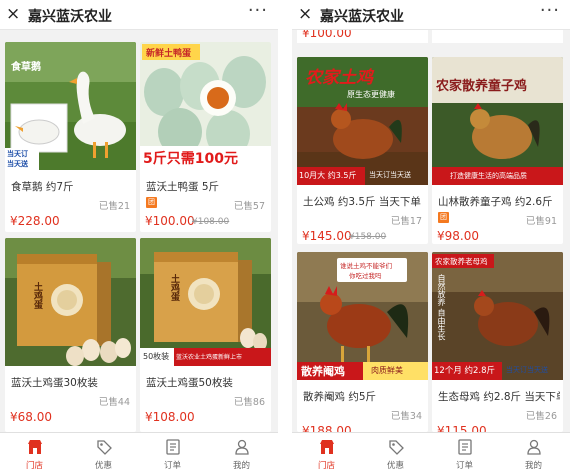 The width and height of the screenshot is (570, 472). I want to click on image-caption: 自然放养 自由生长, so click(441, 307).